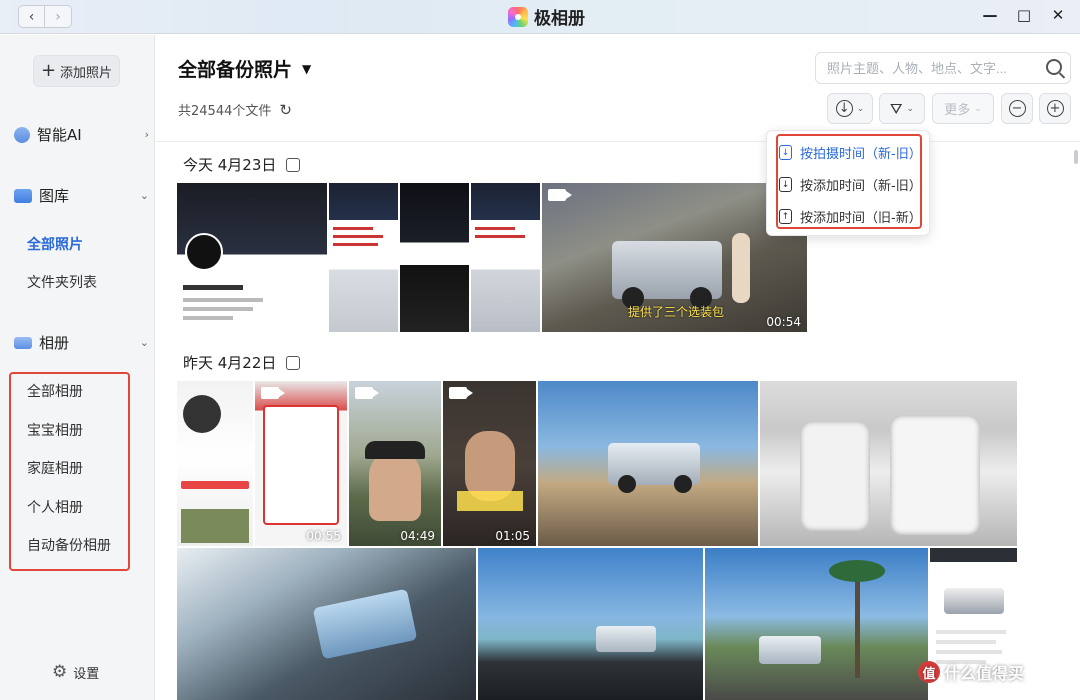 The image size is (1080, 700). I want to click on app-logo-icon, so click(518, 16).